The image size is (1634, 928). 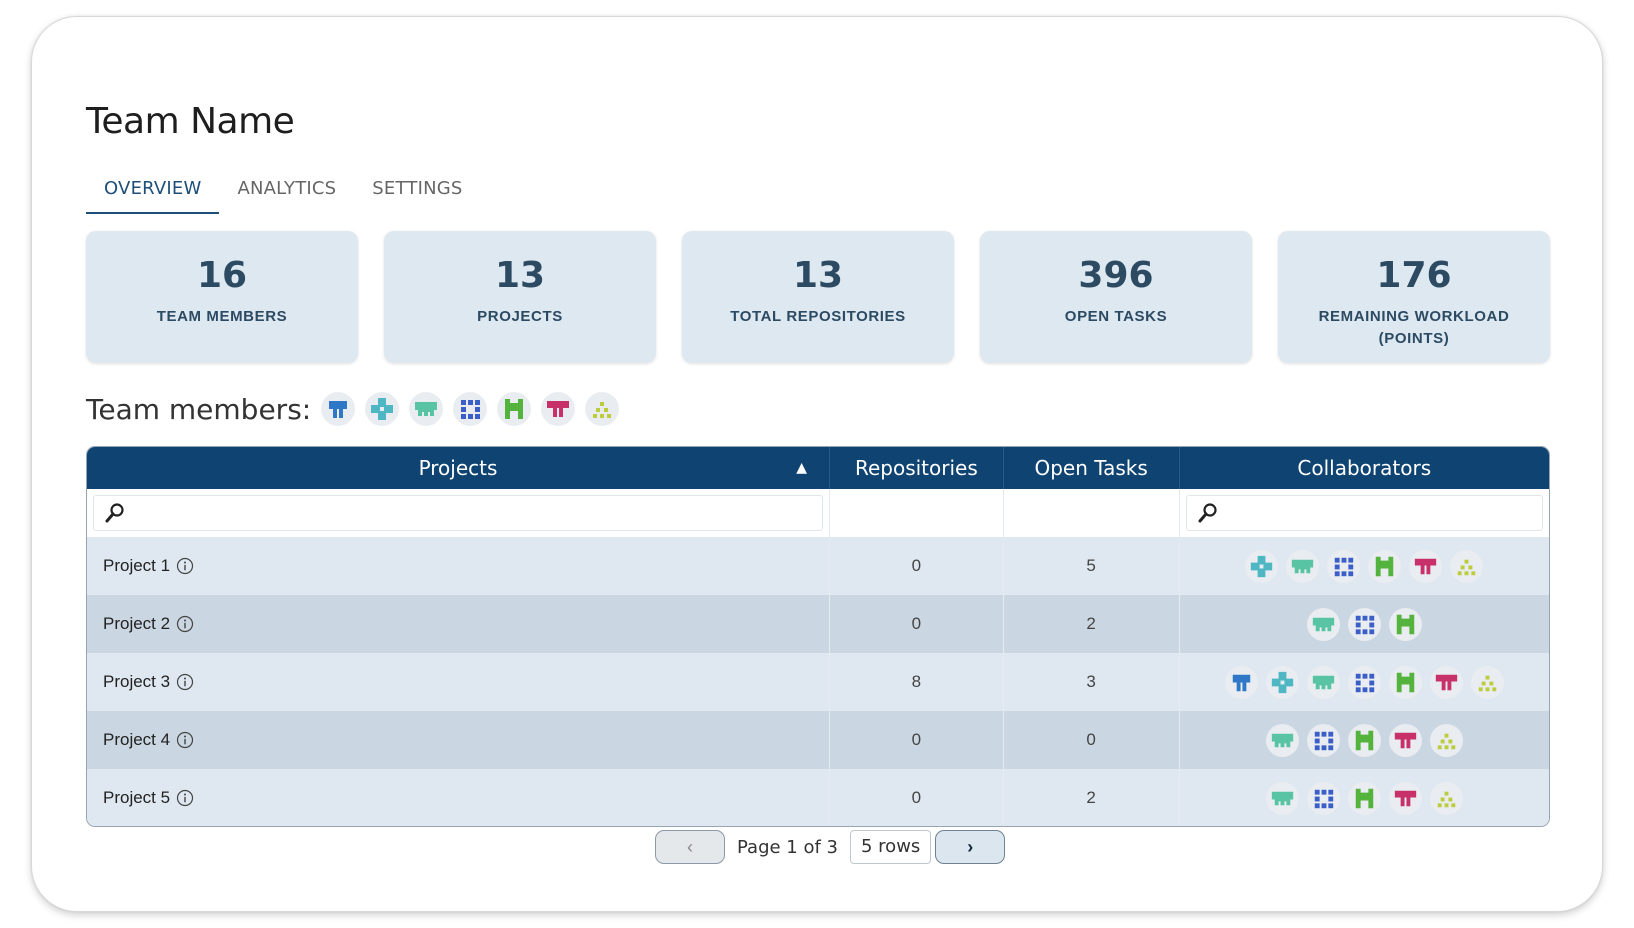 I want to click on next-page-button: ›, so click(x=970, y=847).